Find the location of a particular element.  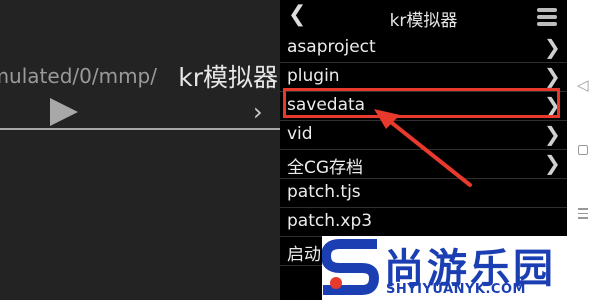

list-item-label: 全CG存档 is located at coordinates (325, 168).